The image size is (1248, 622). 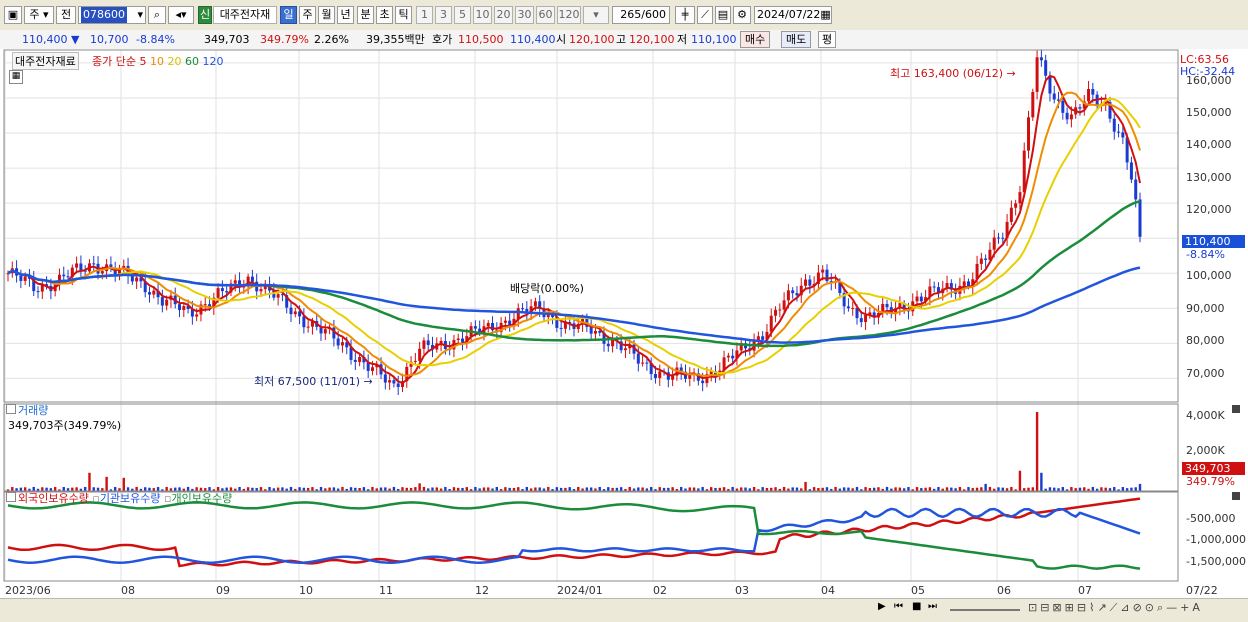 What do you see at coordinates (424, 15) in the screenshot?
I see `interval-1: 1` at bounding box center [424, 15].